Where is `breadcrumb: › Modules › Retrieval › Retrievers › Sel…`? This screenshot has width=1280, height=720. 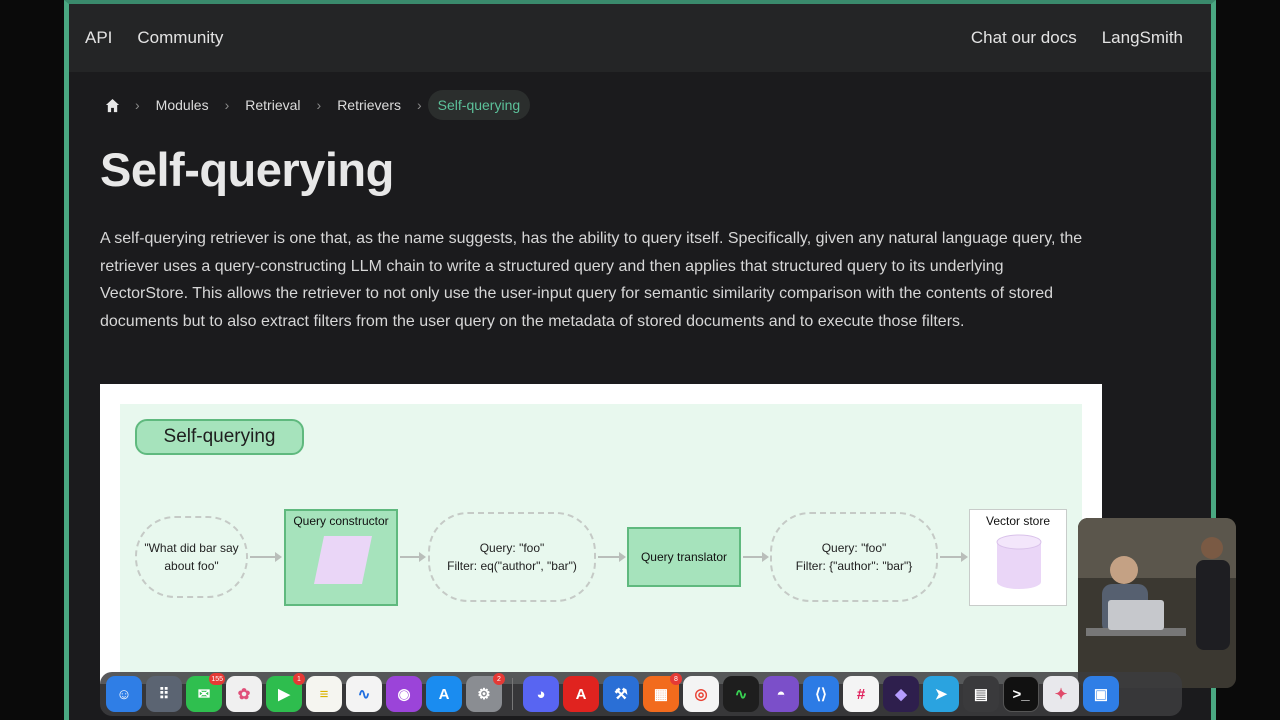 breadcrumb: › Modules › Retrieval › Retrievers › Sel… is located at coordinates (316, 105).